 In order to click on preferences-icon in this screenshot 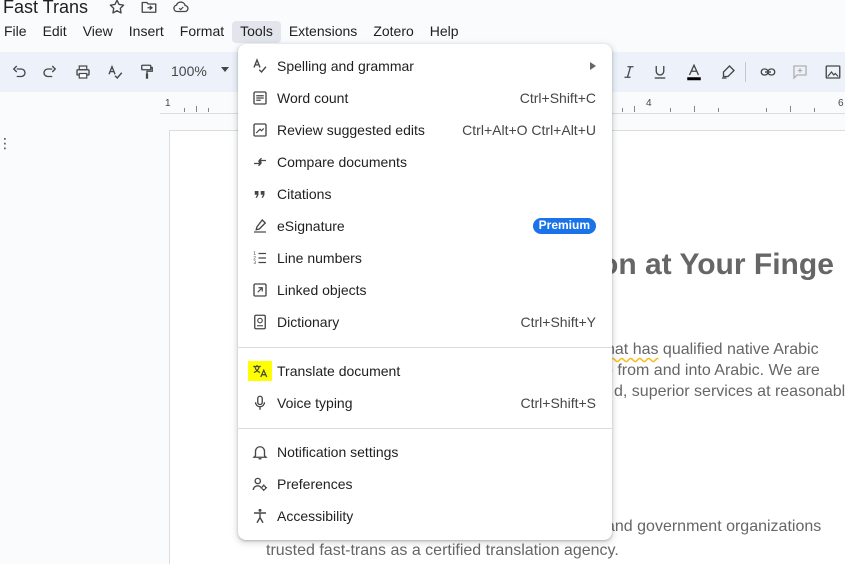, I will do `click(260, 484)`.